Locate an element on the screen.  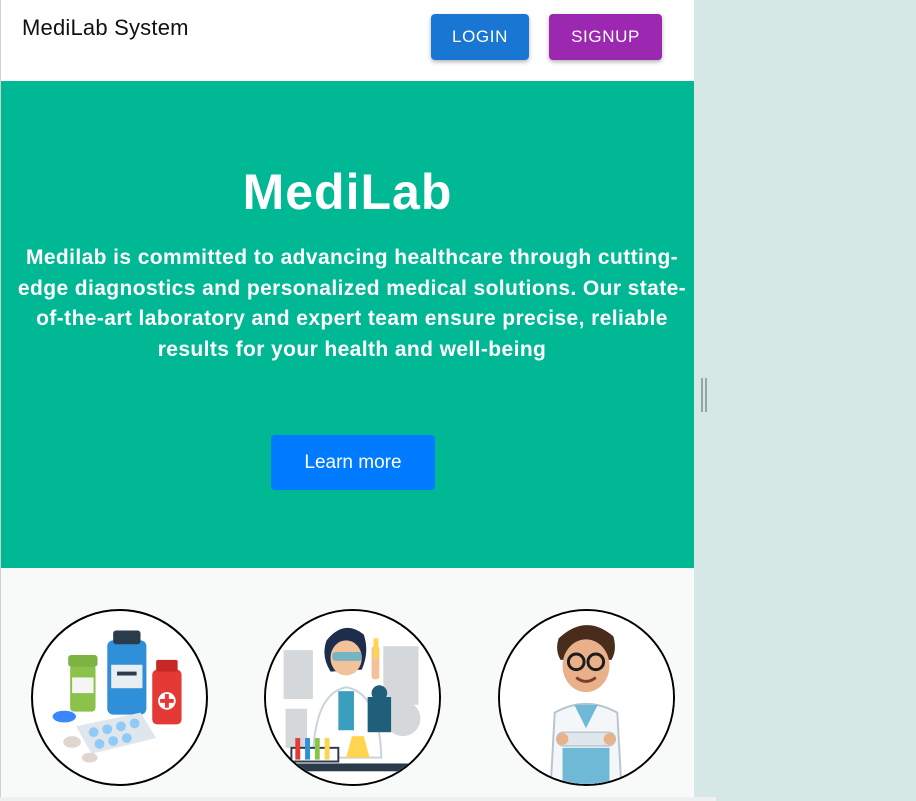
bottom-strip is located at coordinates (358, 799).